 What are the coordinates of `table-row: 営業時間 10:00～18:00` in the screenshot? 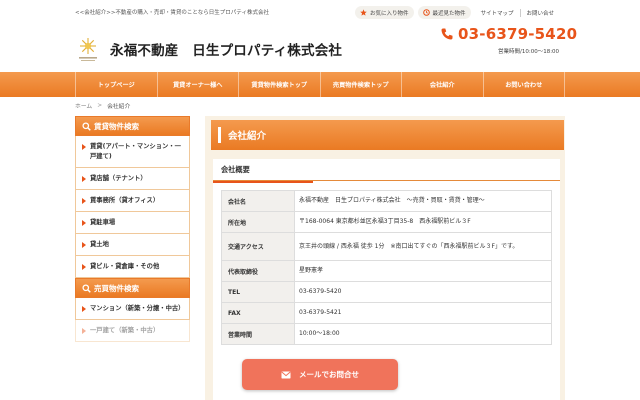 It's located at (386, 334).